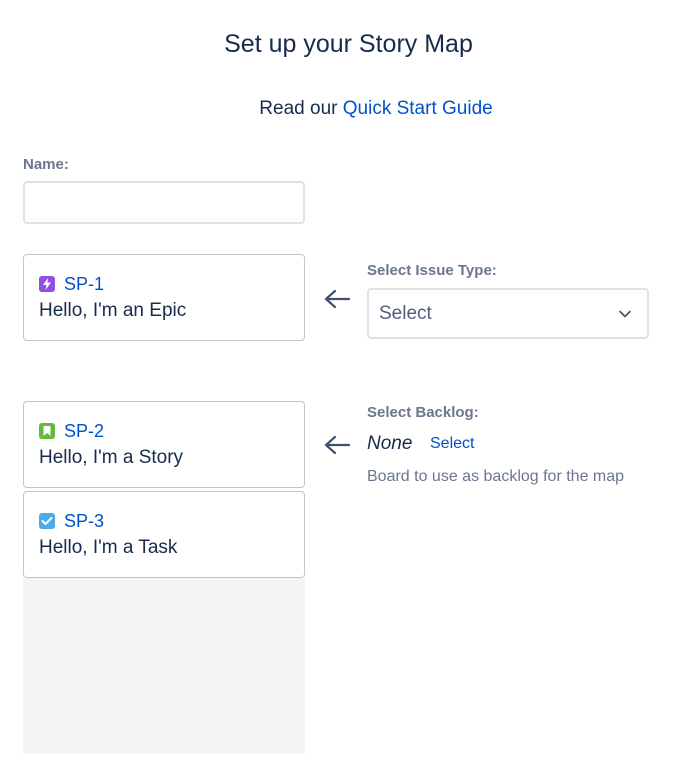  What do you see at coordinates (496, 476) in the screenshot?
I see `backlog-help-text: Board to use as backlog for the map` at bounding box center [496, 476].